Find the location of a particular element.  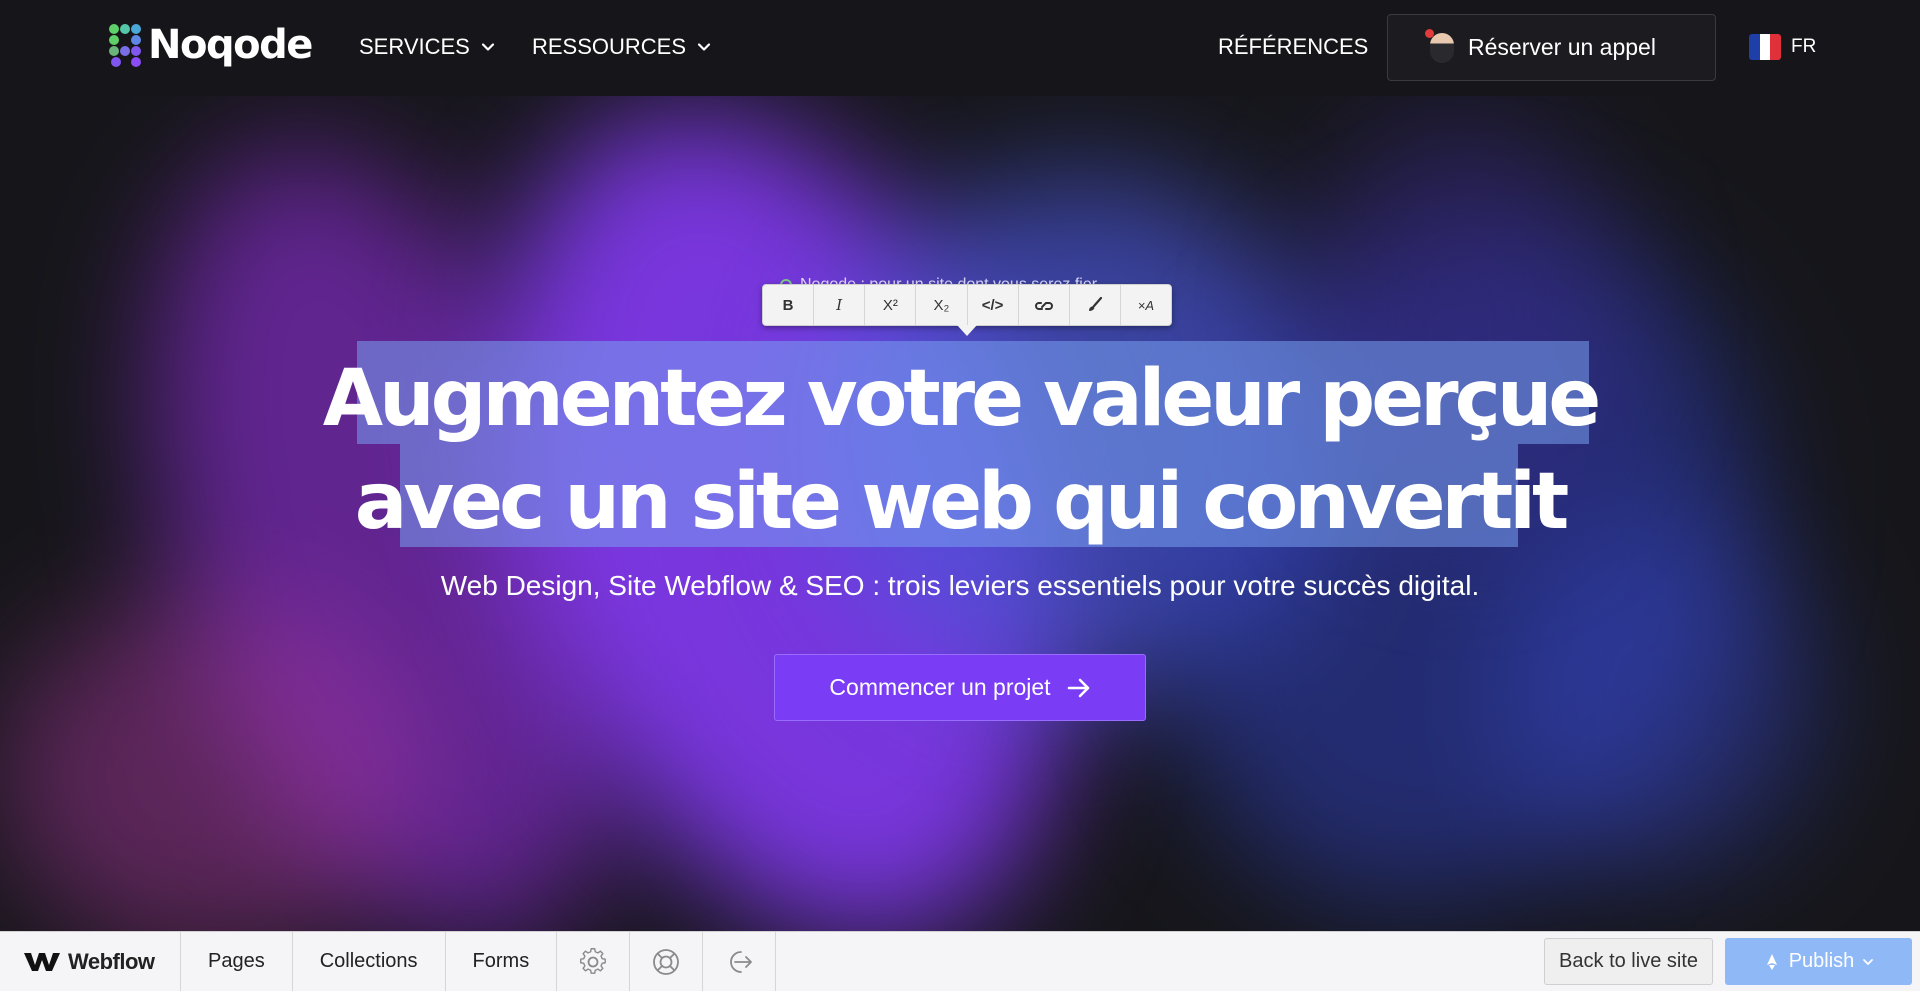

nav-ressources: RESSOURCES is located at coordinates (622, 47).